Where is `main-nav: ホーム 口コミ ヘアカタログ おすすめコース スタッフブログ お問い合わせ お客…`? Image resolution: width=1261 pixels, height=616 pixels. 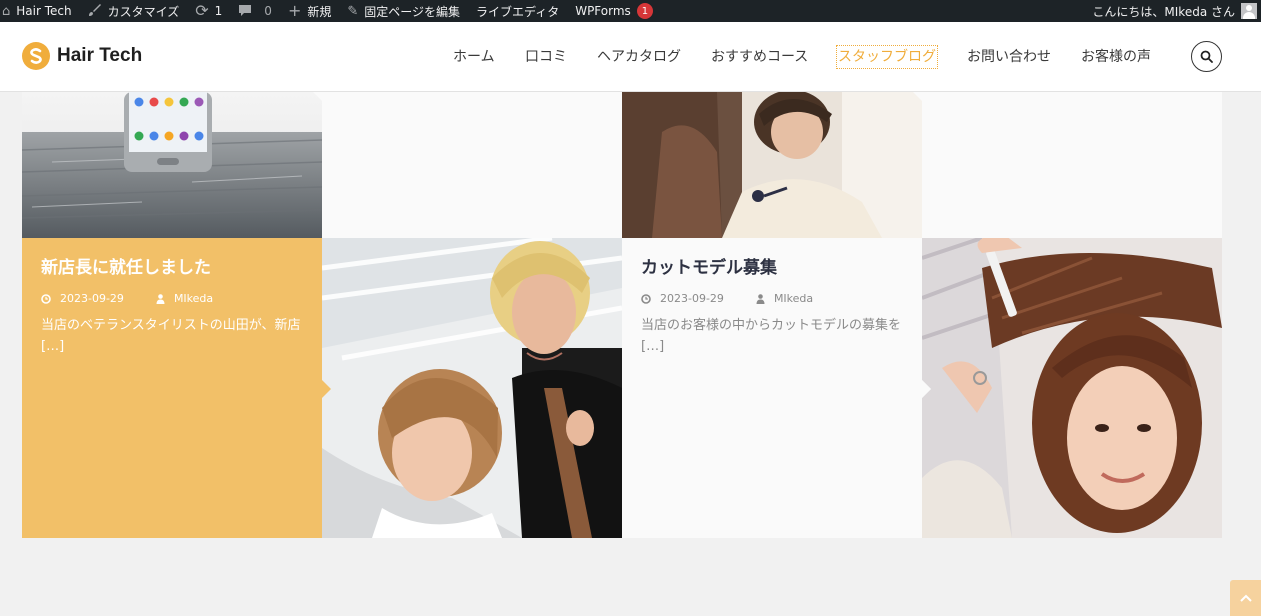
main-nav: ホーム 口コミ ヘアカタログ おすすめコース スタッフブログ お問い合わせ お客… is located at coordinates (630, 57).